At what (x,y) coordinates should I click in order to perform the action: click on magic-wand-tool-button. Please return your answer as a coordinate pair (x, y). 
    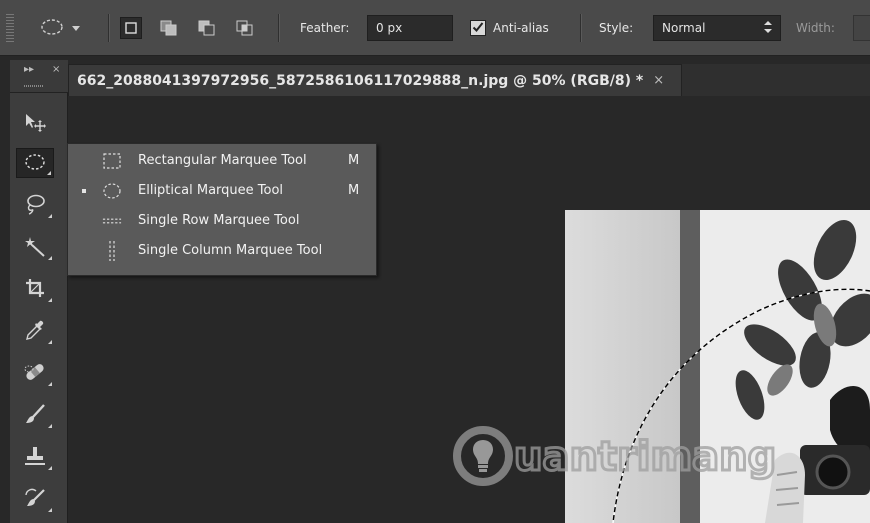
    Looking at the image, I should click on (35, 247).